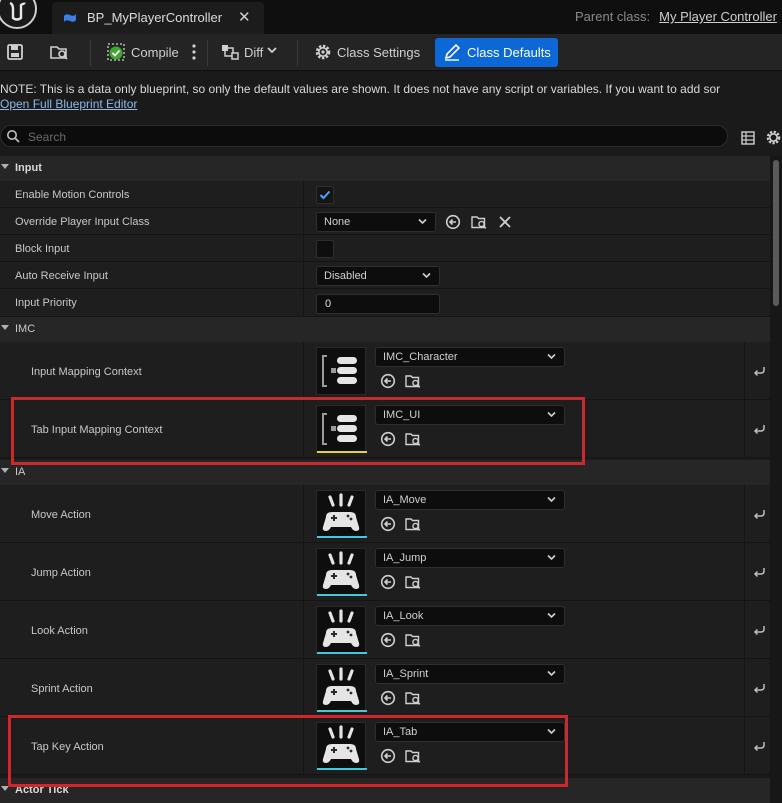 The height and width of the screenshot is (803, 782). What do you see at coordinates (405, 558) in the screenshot?
I see `combo-value: IA_Jump` at bounding box center [405, 558].